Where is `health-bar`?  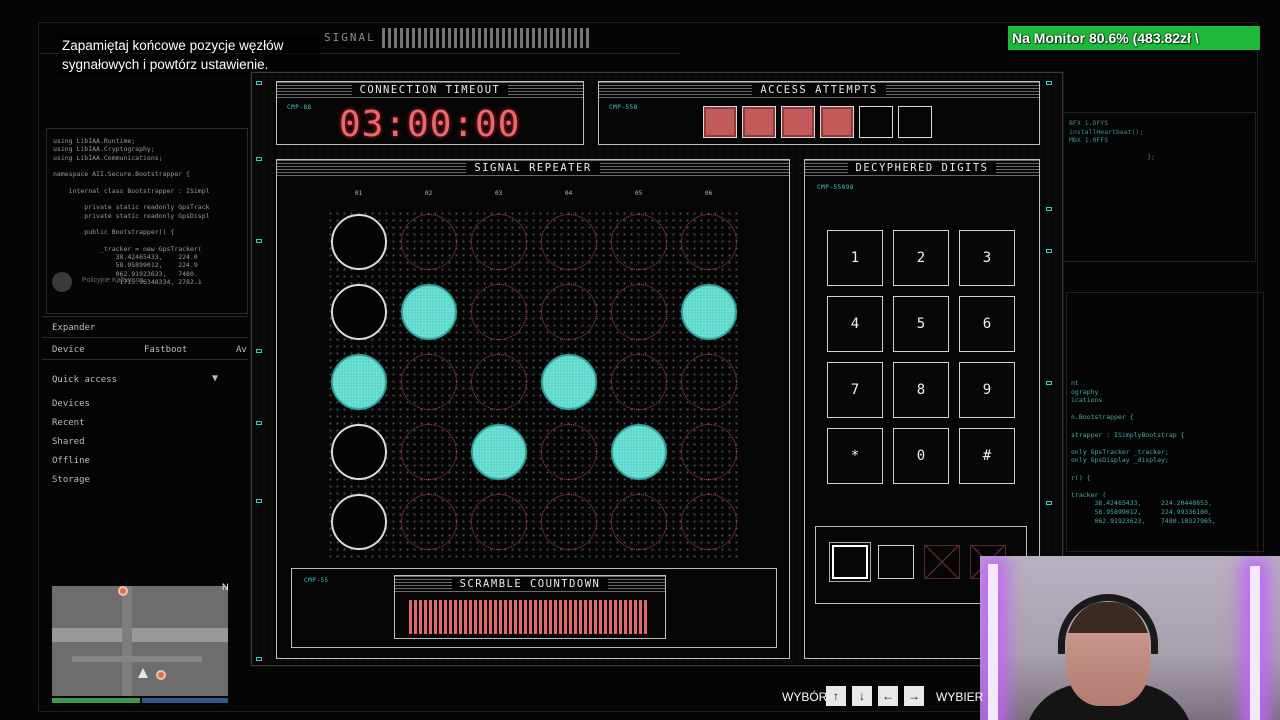 health-bar is located at coordinates (96, 700).